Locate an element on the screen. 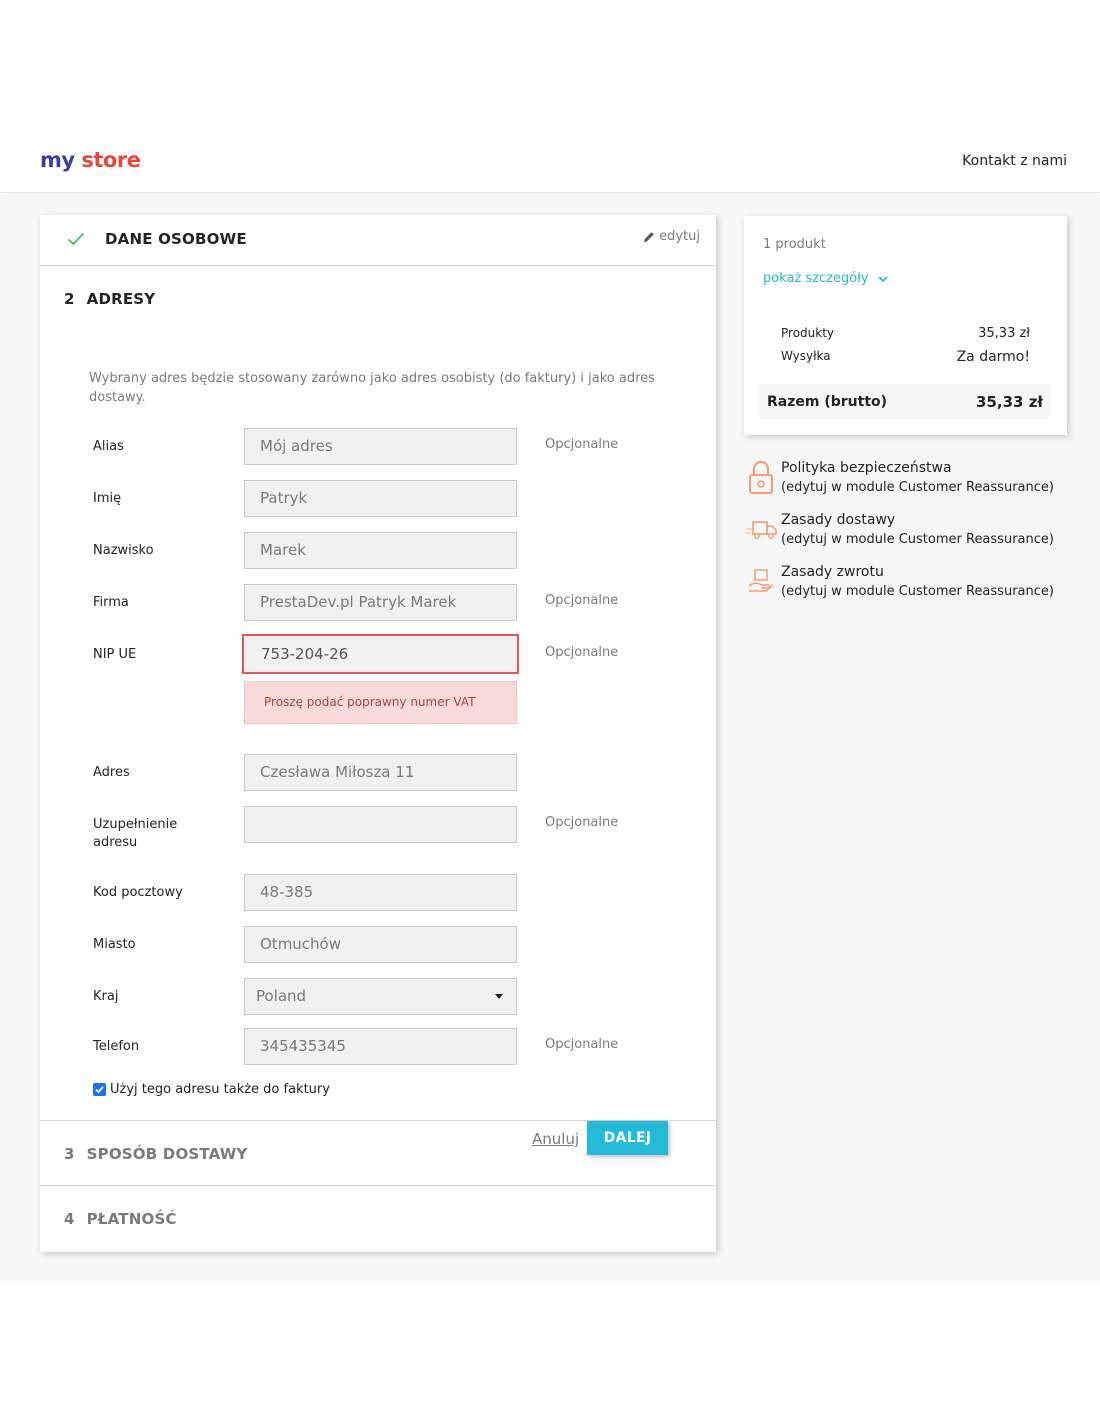  firstname-input: Patryk is located at coordinates (380, 498).